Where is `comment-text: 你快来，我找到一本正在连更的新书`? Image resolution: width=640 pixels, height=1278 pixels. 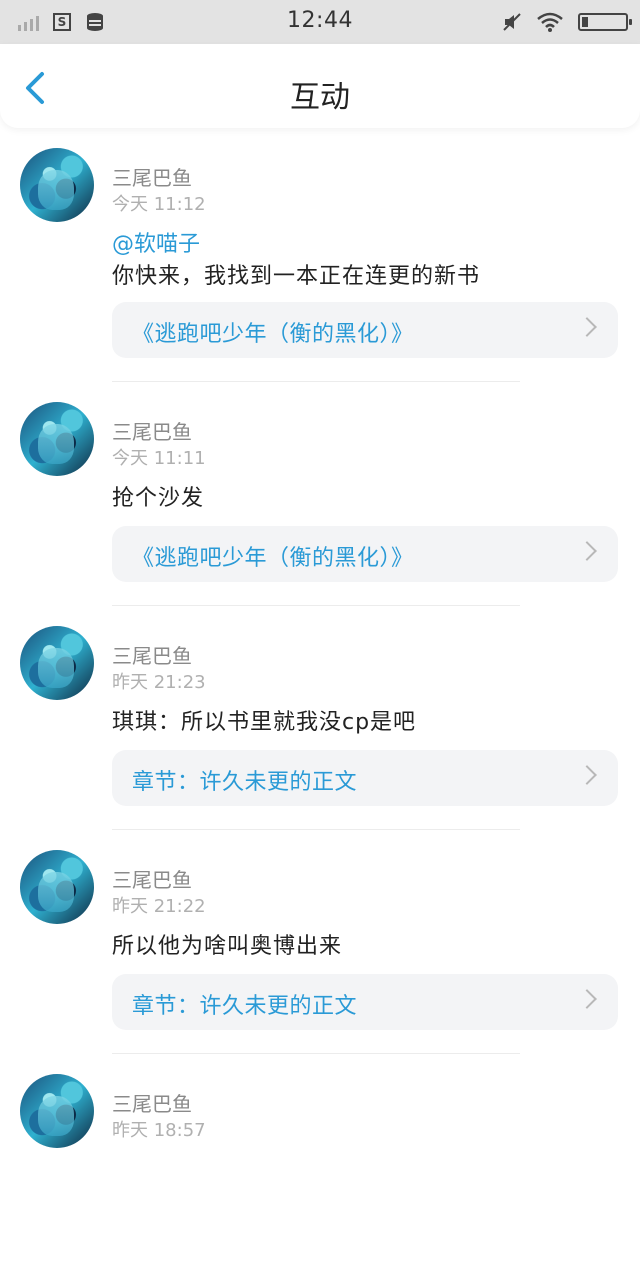
comment-text: 你快来，我找到一本正在连更的新书 is located at coordinates (296, 276).